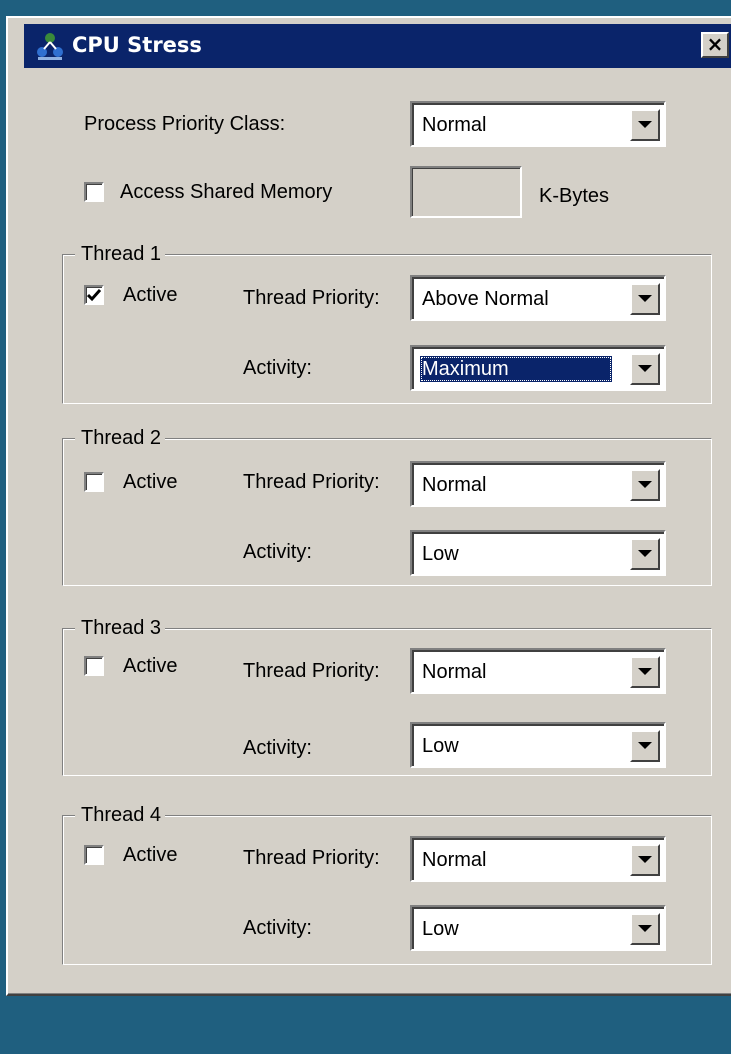 This screenshot has height=1054, width=731. I want to click on thread-3-activity-label: Activity:, so click(277, 748).